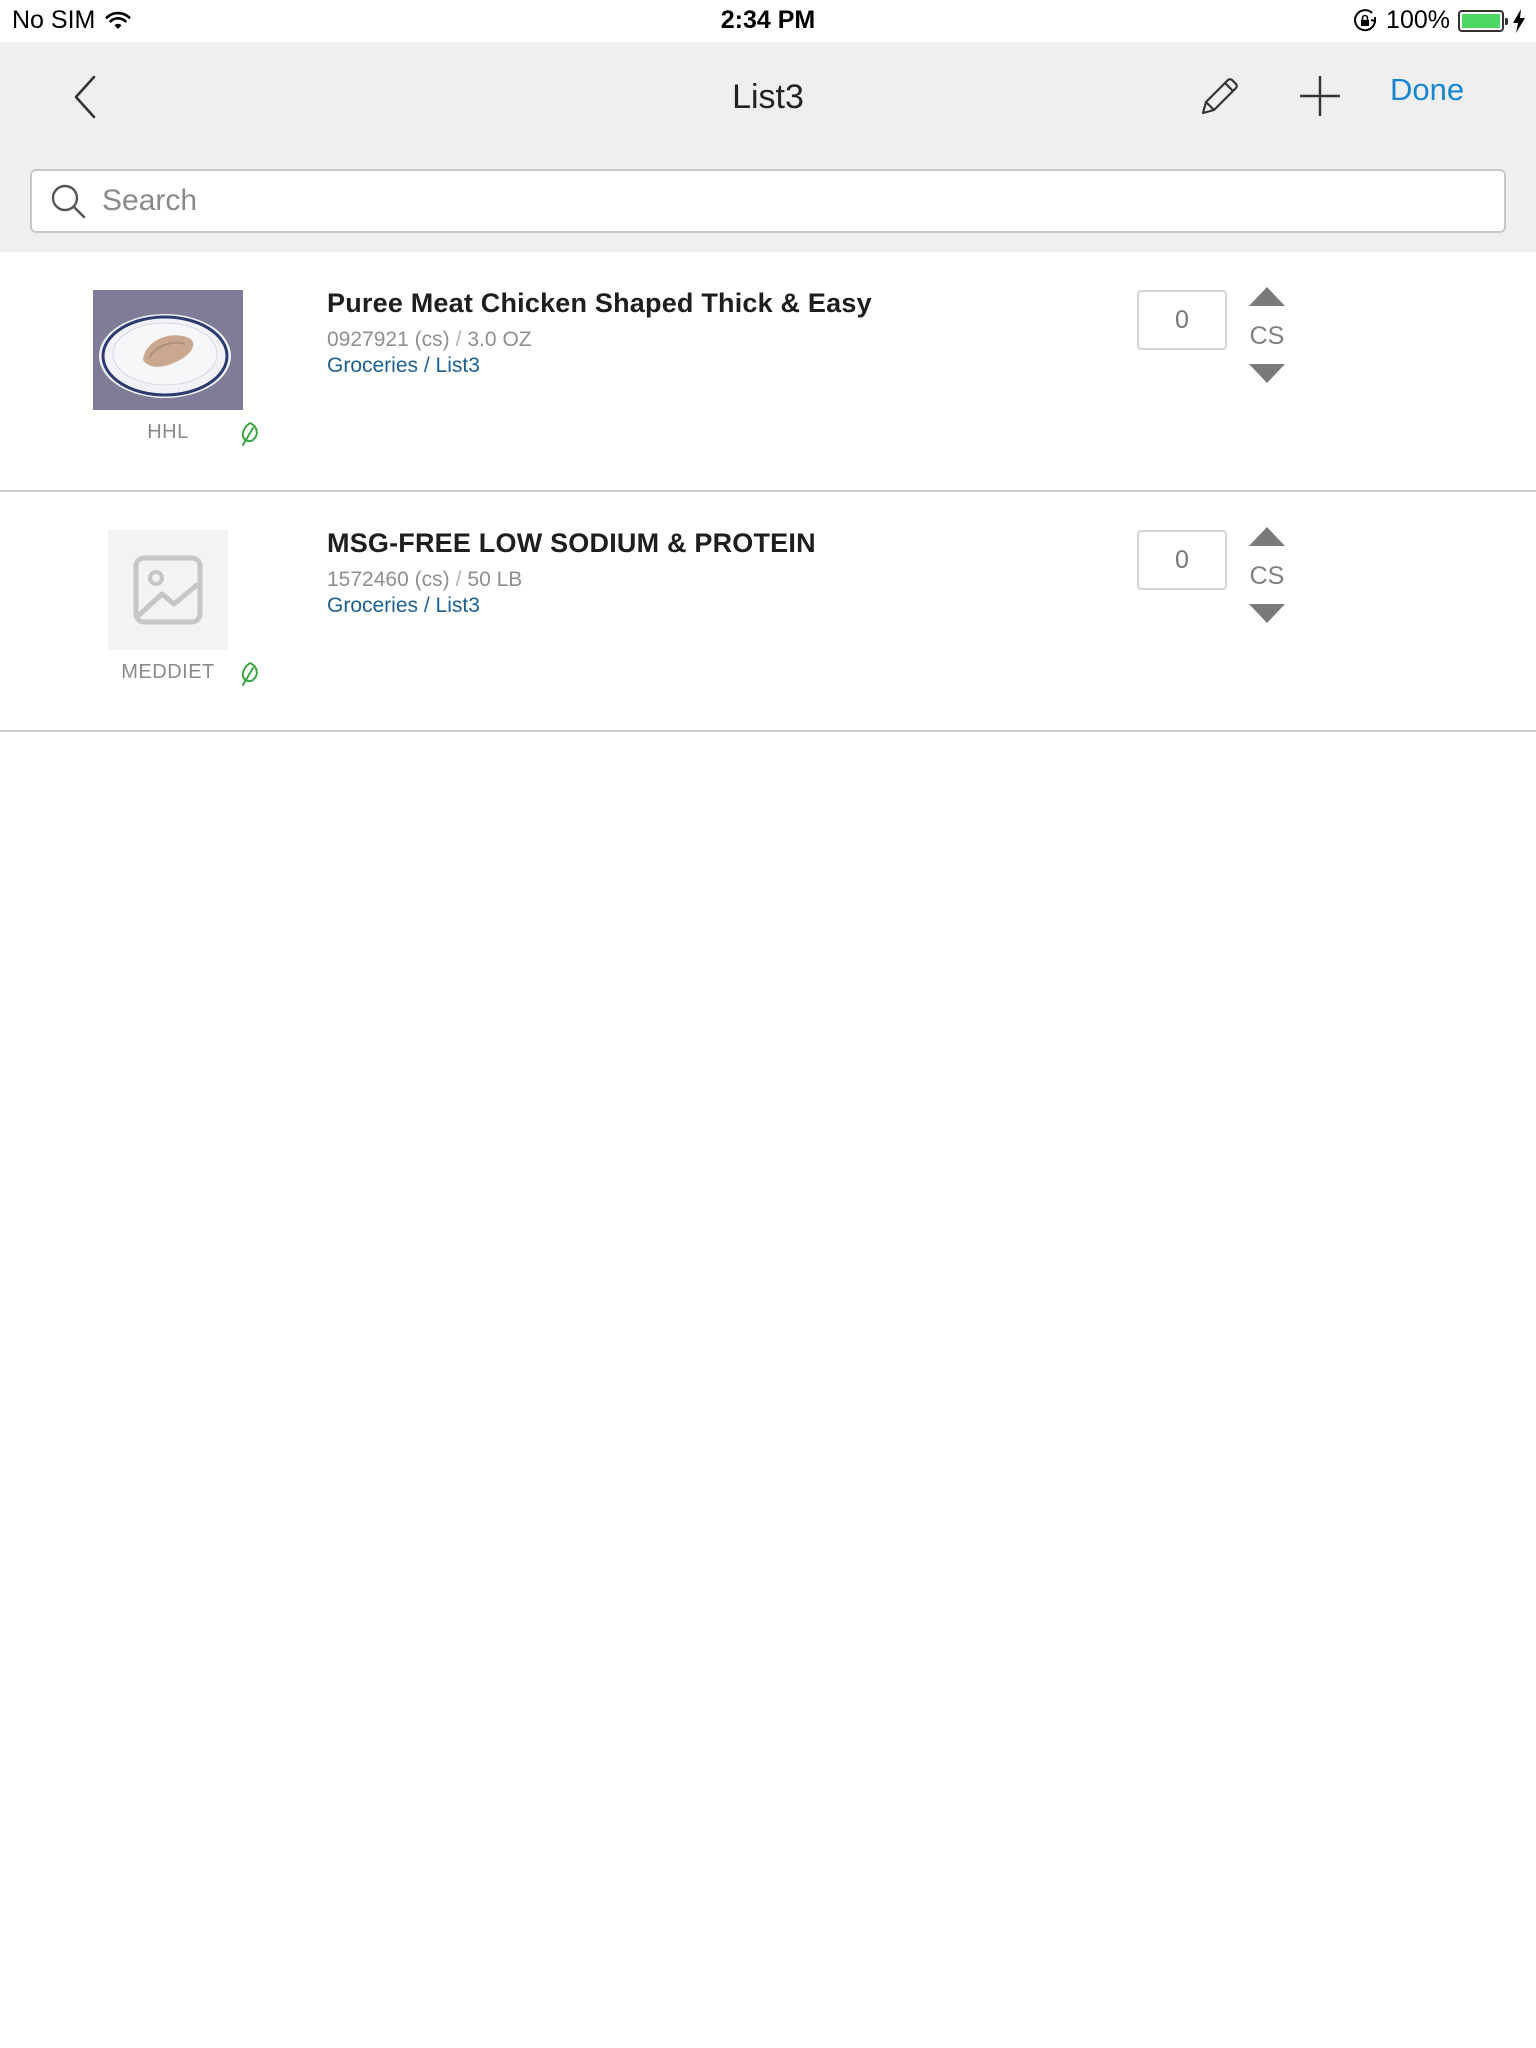  I want to click on edit-button, so click(1220, 96).